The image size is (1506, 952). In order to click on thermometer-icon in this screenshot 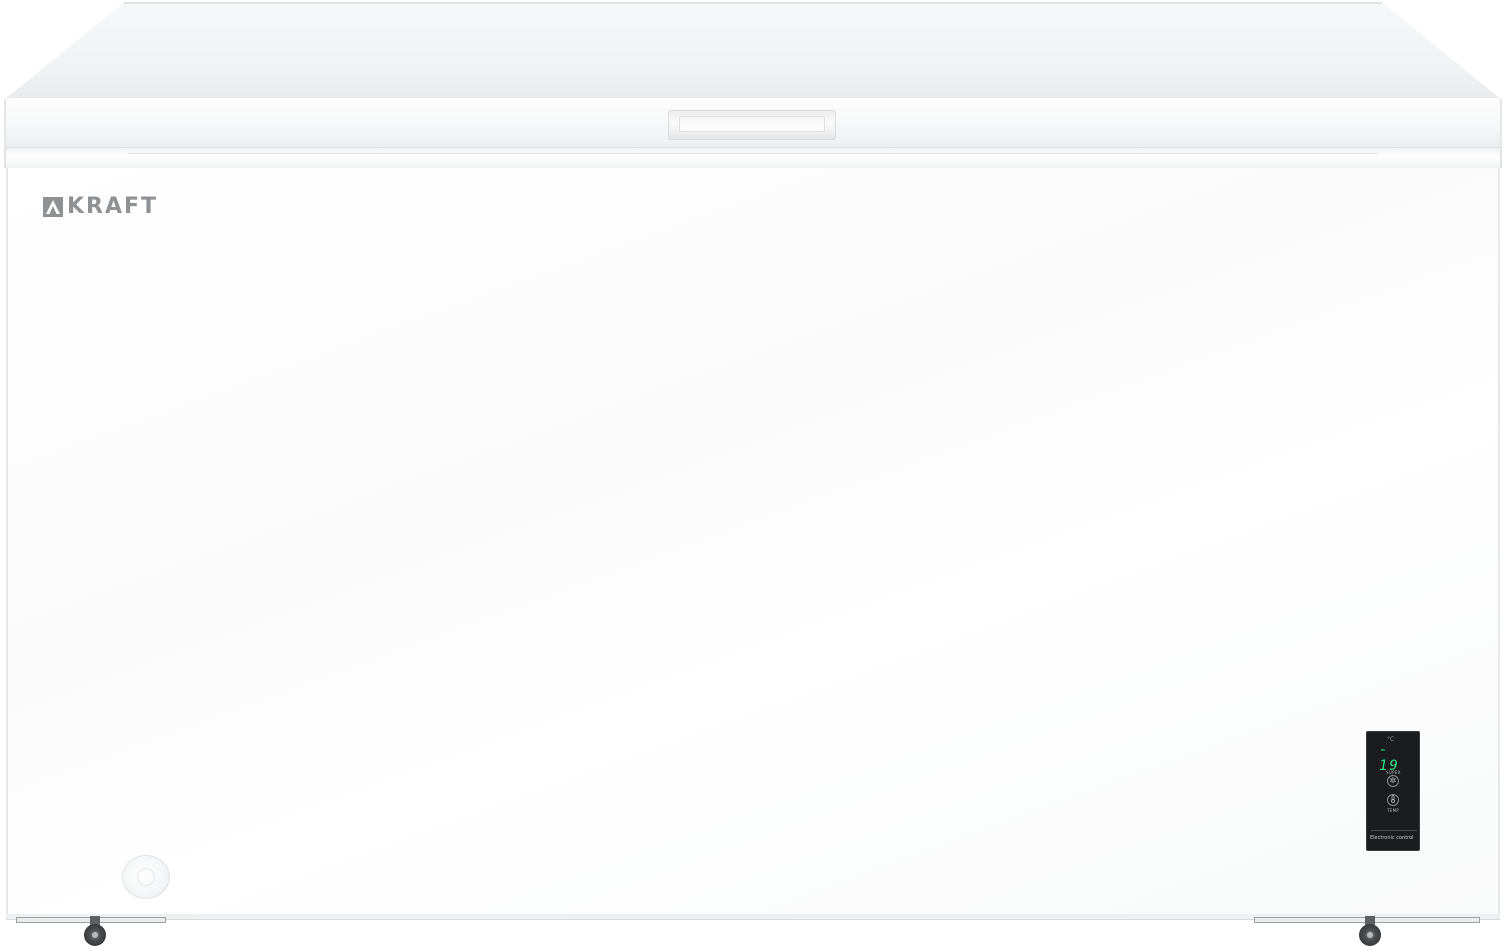, I will do `click(1393, 800)`.